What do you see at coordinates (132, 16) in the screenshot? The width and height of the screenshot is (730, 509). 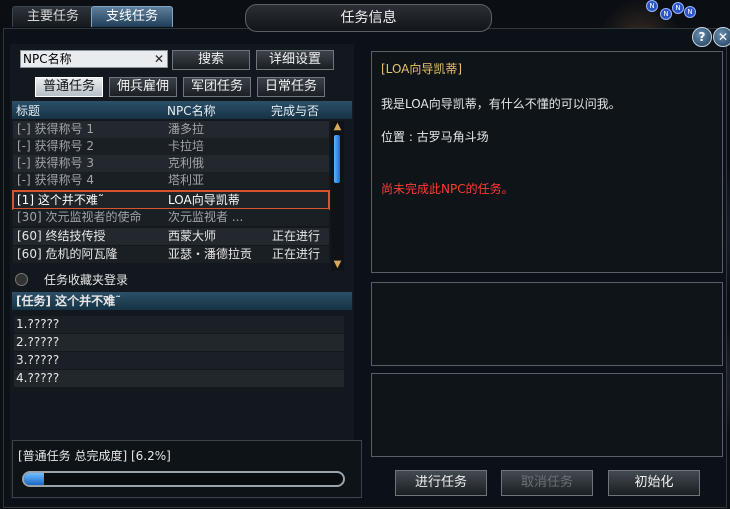 I see `tab-side-quests: 支线任务` at bounding box center [132, 16].